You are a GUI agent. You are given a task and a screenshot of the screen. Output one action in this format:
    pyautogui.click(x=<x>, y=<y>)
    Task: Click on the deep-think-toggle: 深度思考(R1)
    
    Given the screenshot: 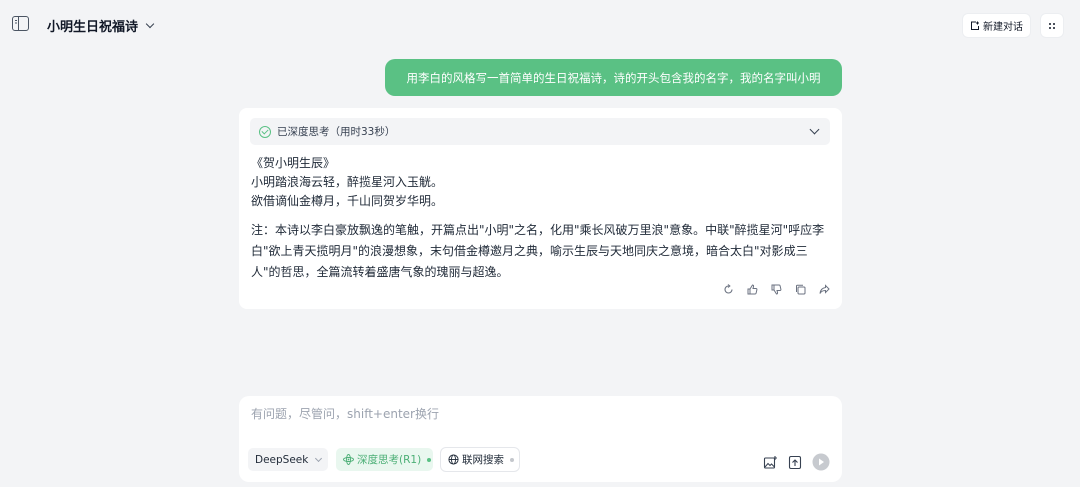 What is the action you would take?
    pyautogui.click(x=384, y=459)
    